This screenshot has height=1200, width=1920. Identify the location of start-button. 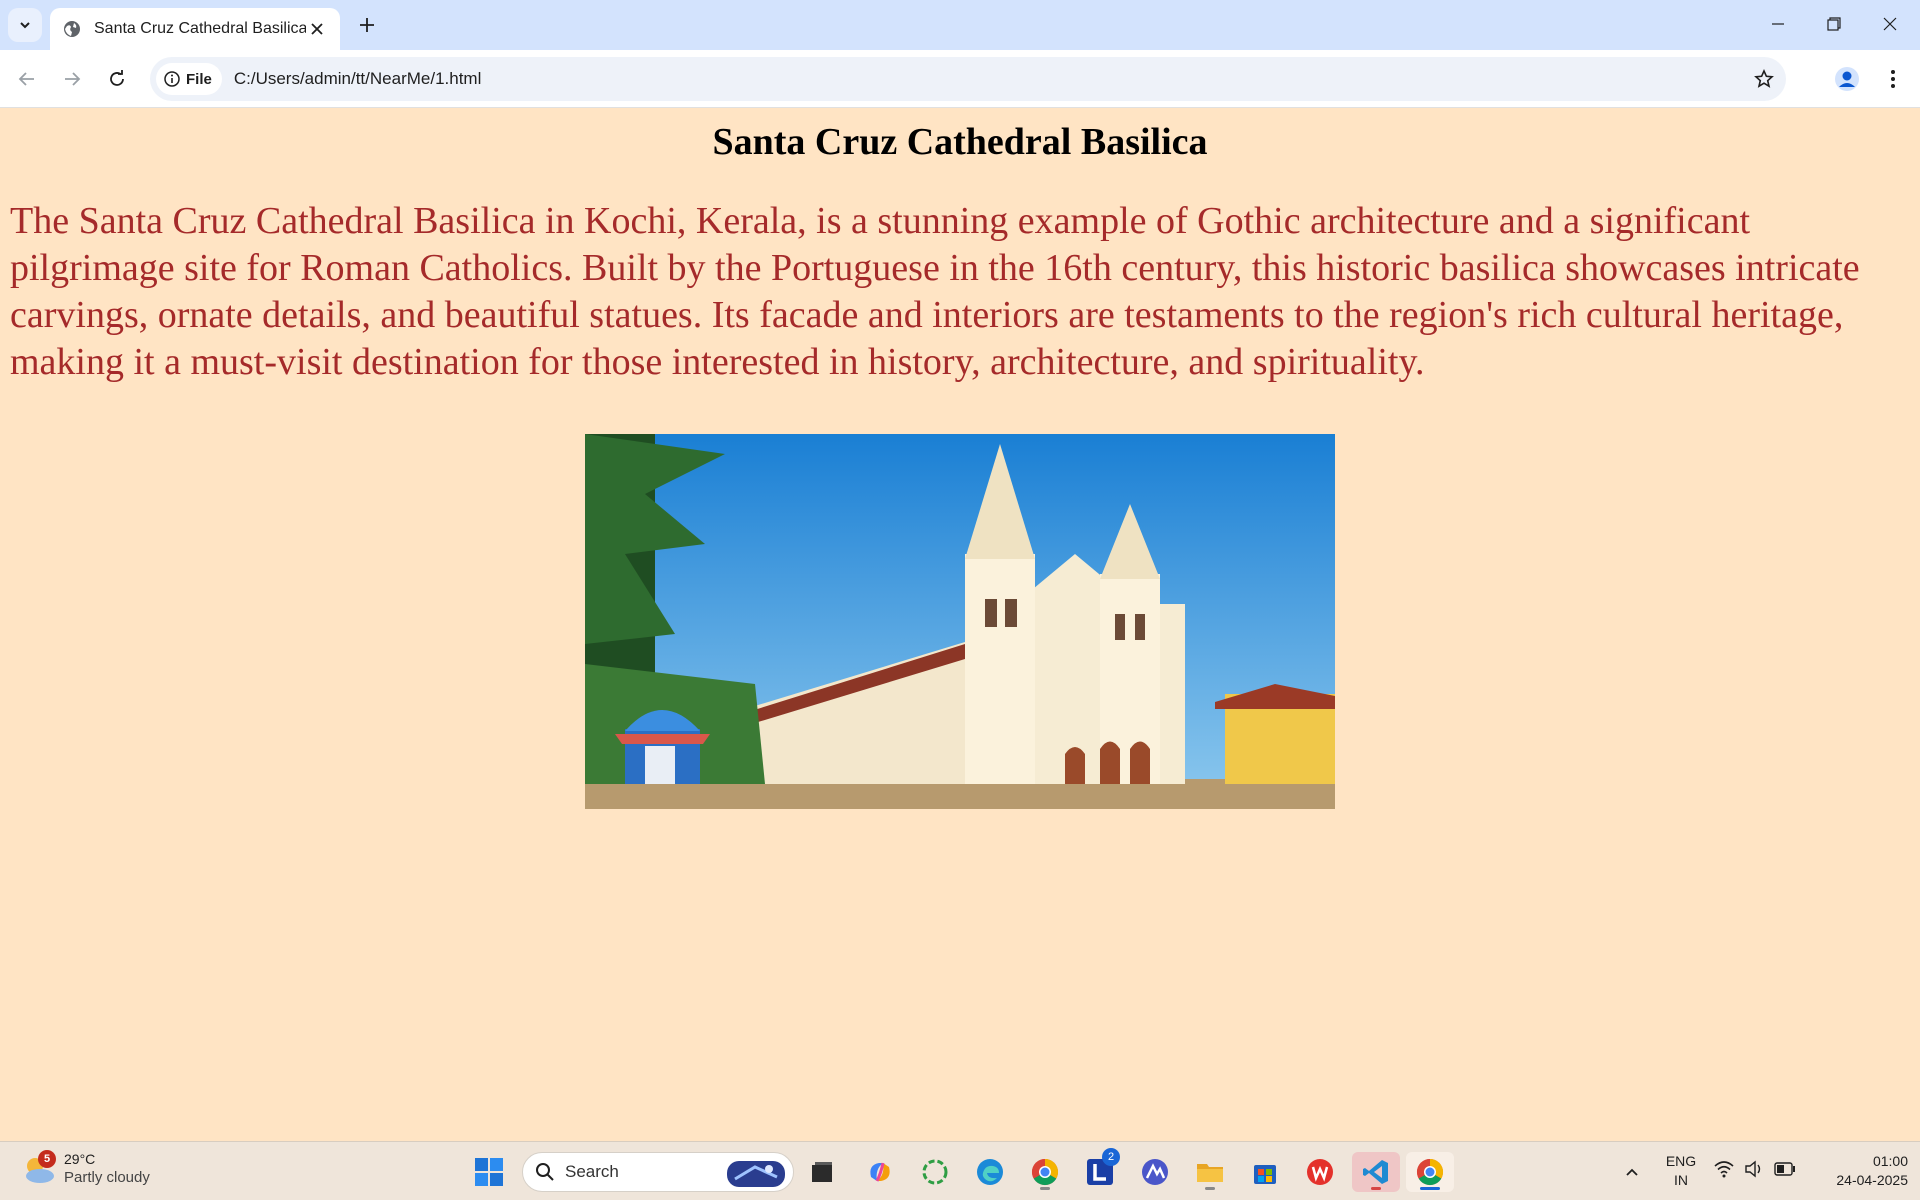
(489, 1172).